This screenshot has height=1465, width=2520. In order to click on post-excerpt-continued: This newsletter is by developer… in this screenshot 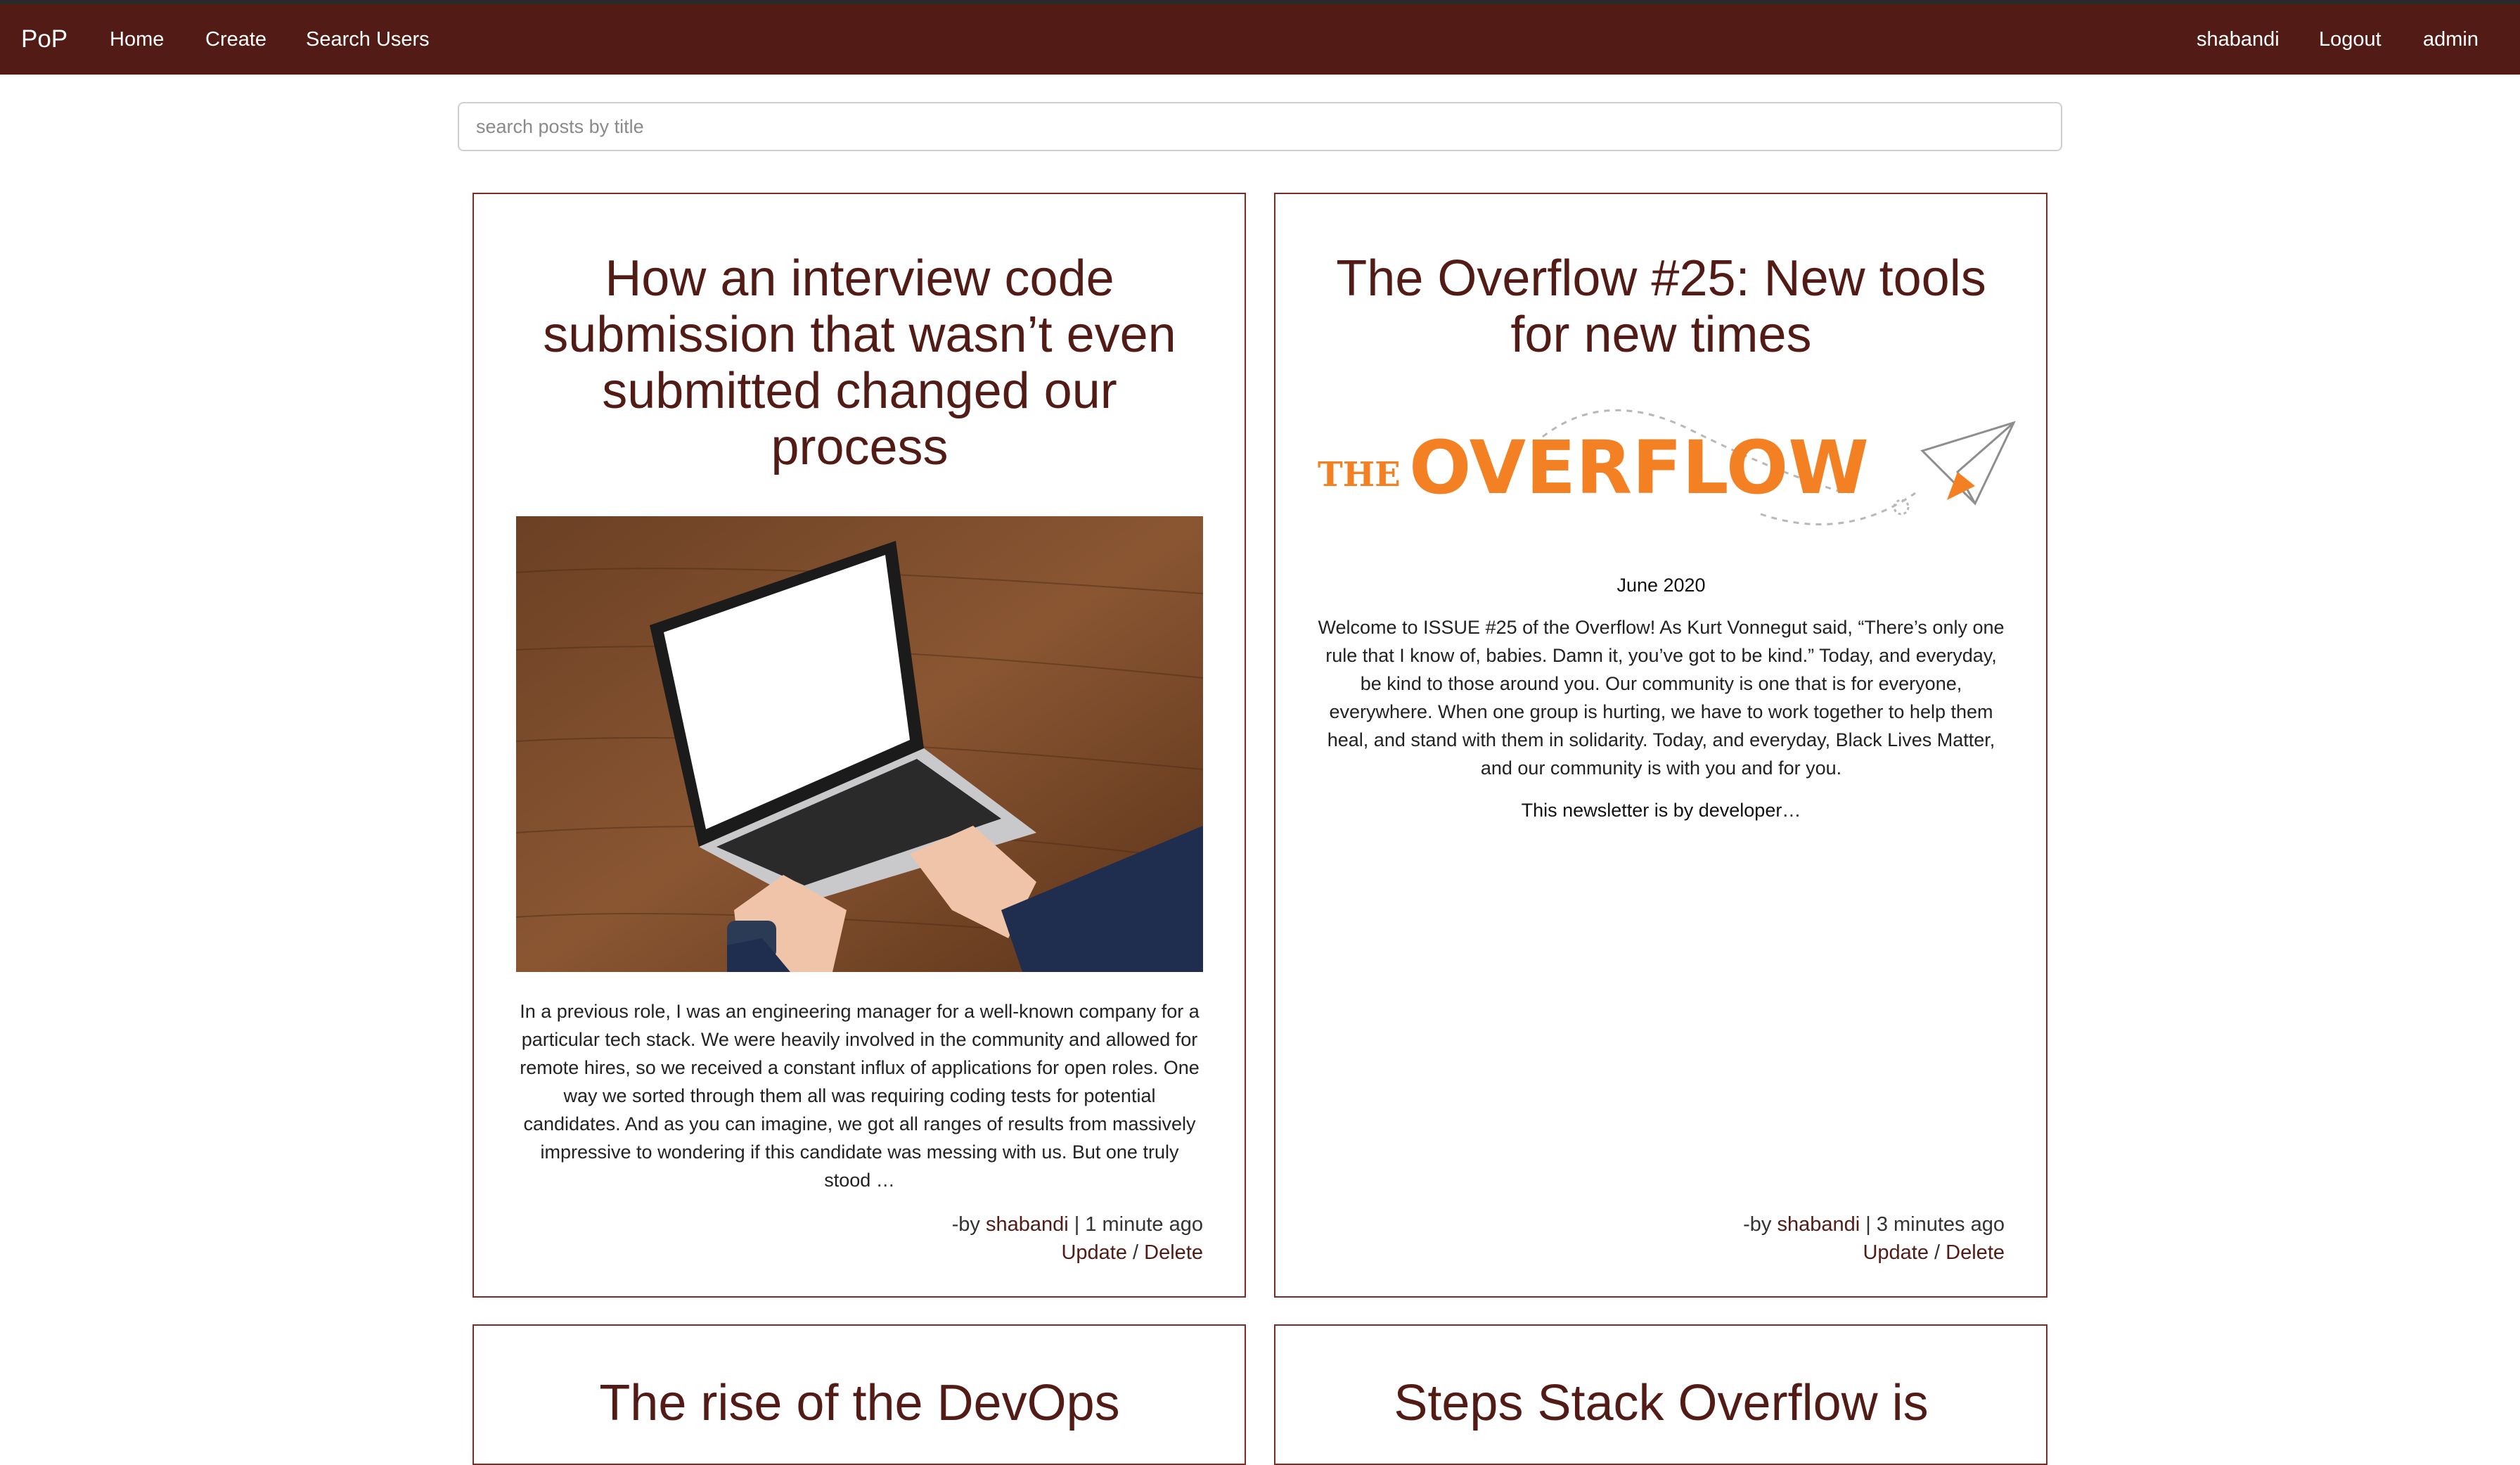, I will do `click(1661, 810)`.